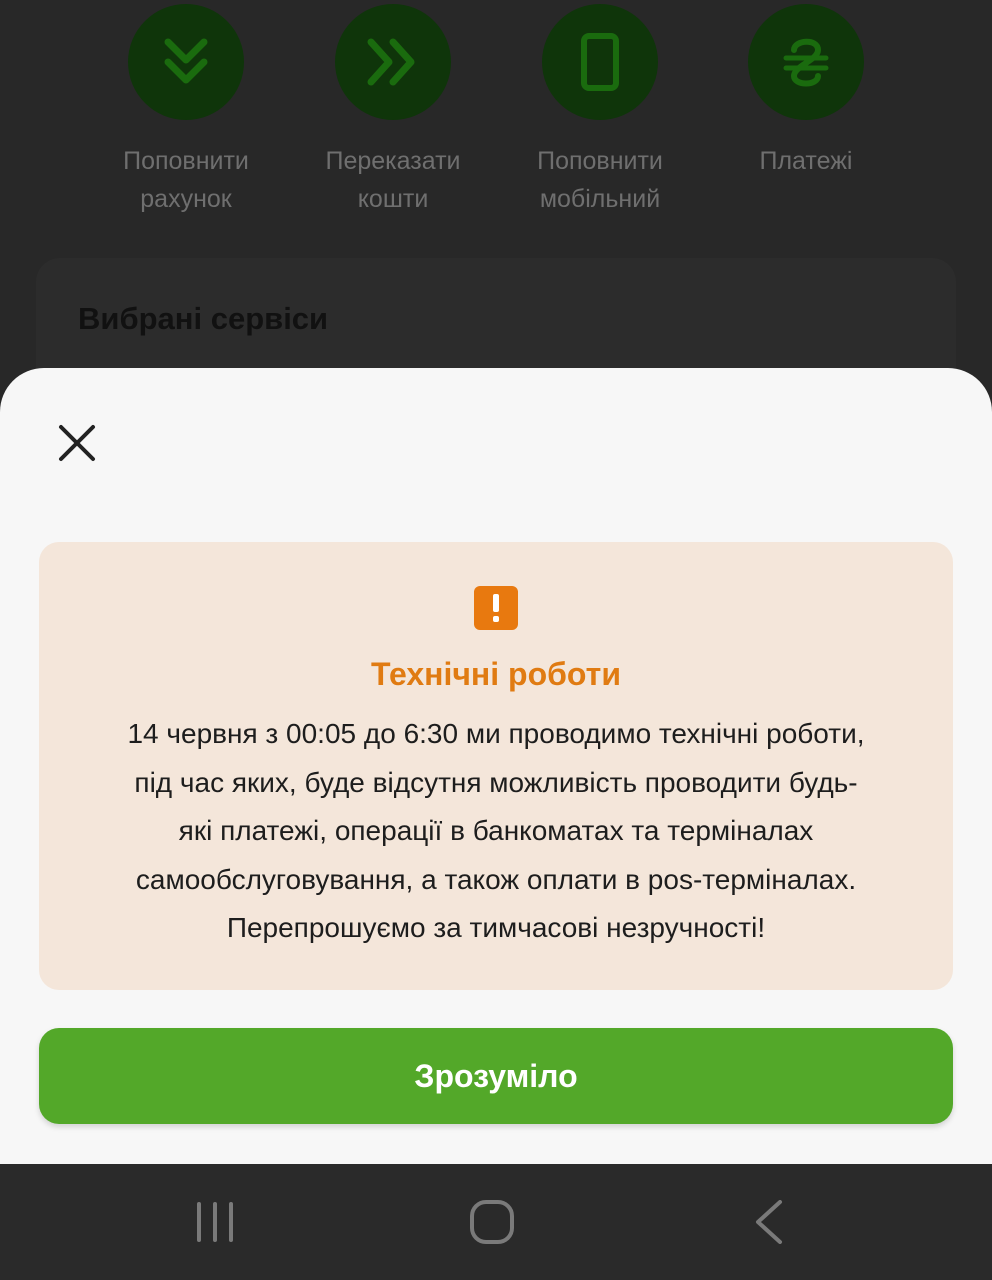 This screenshot has height=1280, width=992. Describe the element at coordinates (186, 62) in the screenshot. I see `double-chevron-down-icon` at that location.